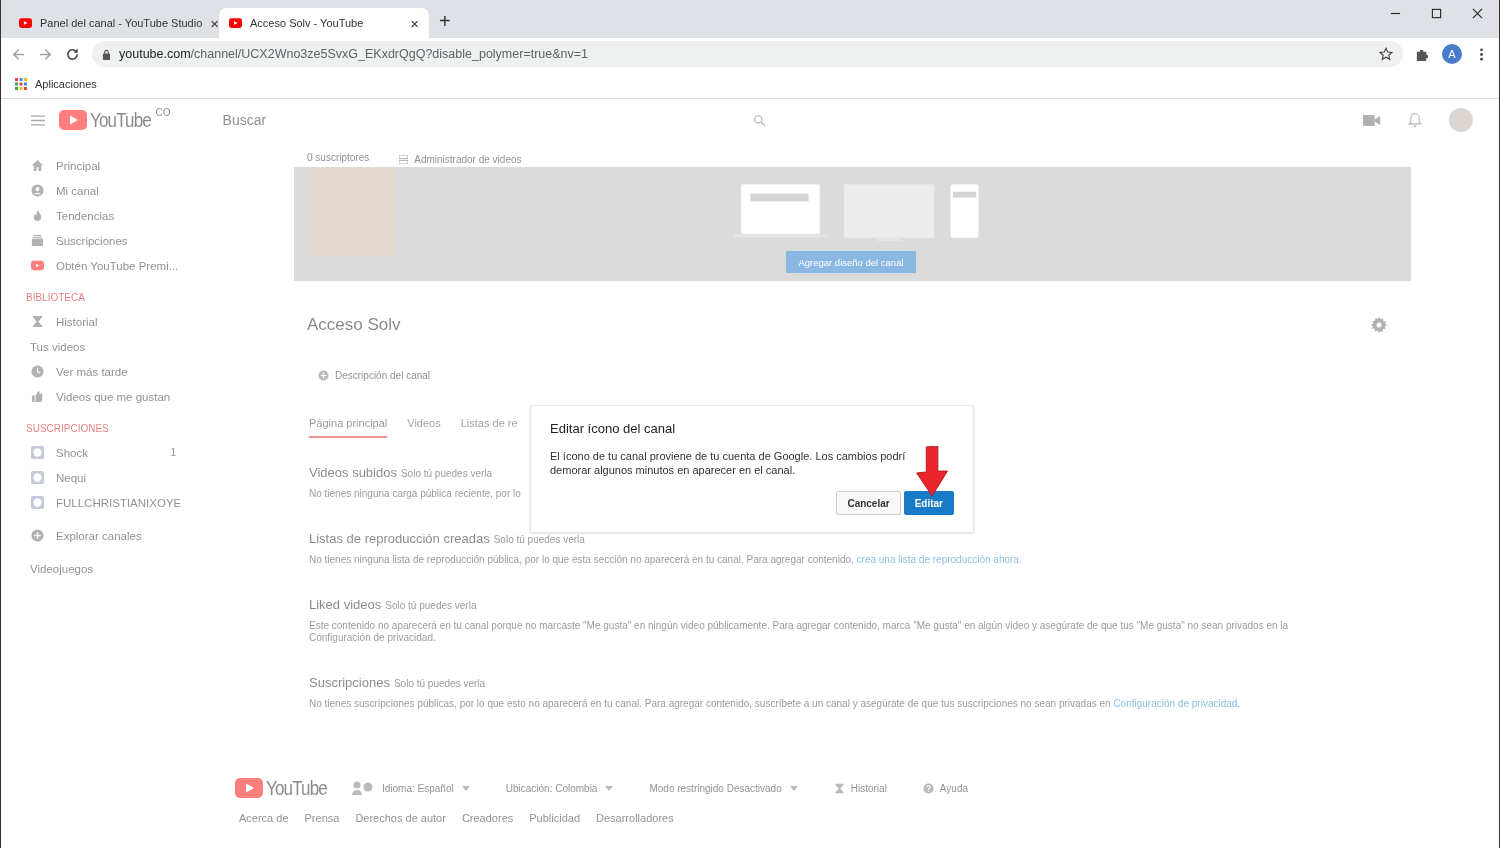 This screenshot has width=1500, height=848. What do you see at coordinates (297, 788) in the screenshot?
I see `logo-wordmark: YouTube` at bounding box center [297, 788].